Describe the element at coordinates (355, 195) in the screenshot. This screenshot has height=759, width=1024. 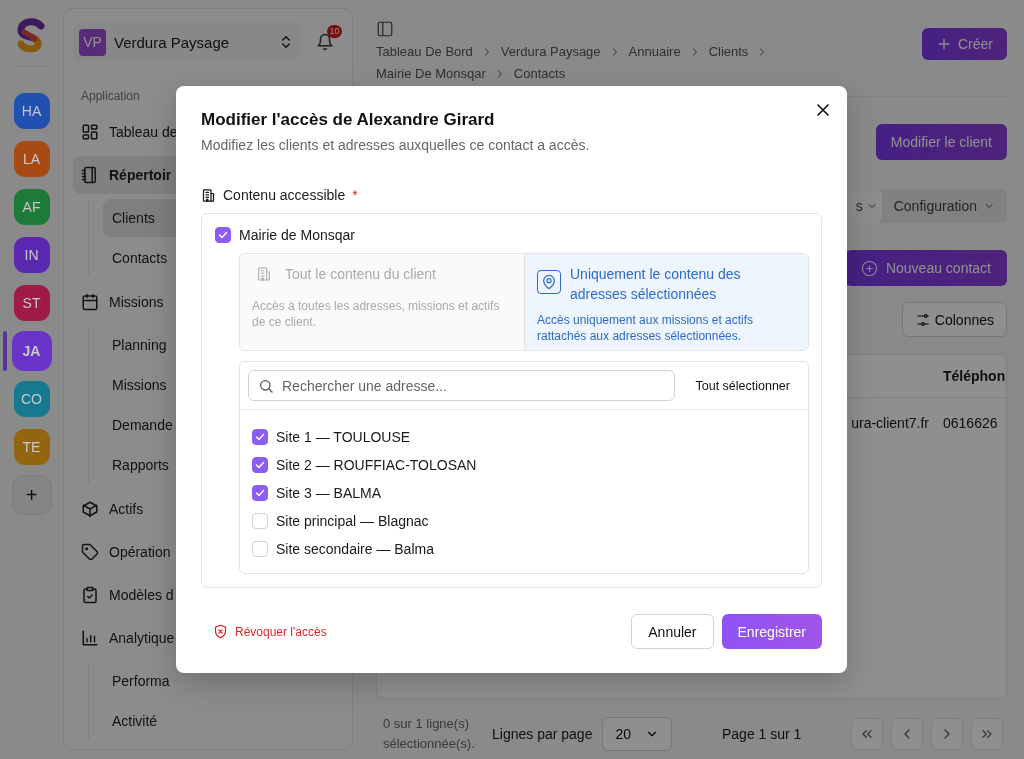
I see `required-mark: *` at that location.